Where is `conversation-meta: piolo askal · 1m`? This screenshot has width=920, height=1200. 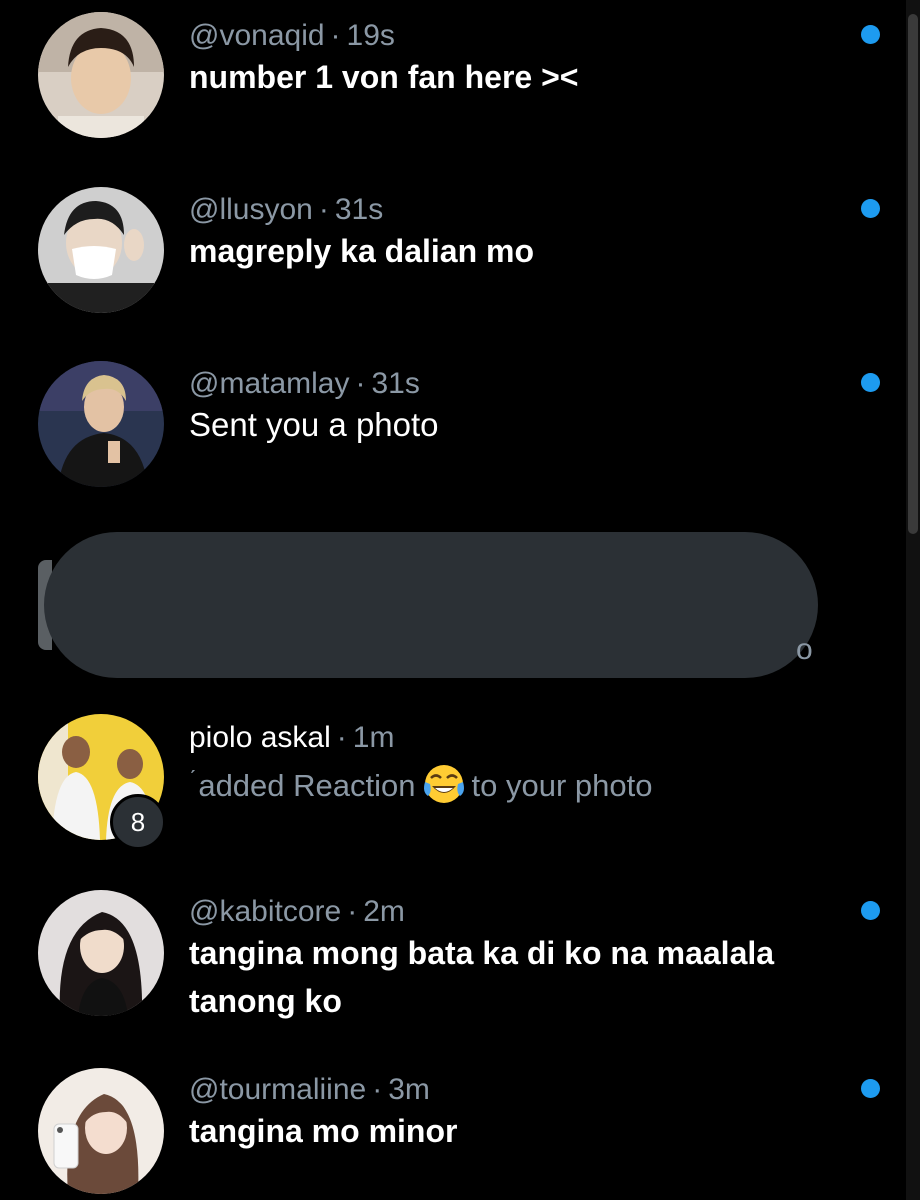
conversation-meta: piolo askal · 1m is located at coordinates (291, 738).